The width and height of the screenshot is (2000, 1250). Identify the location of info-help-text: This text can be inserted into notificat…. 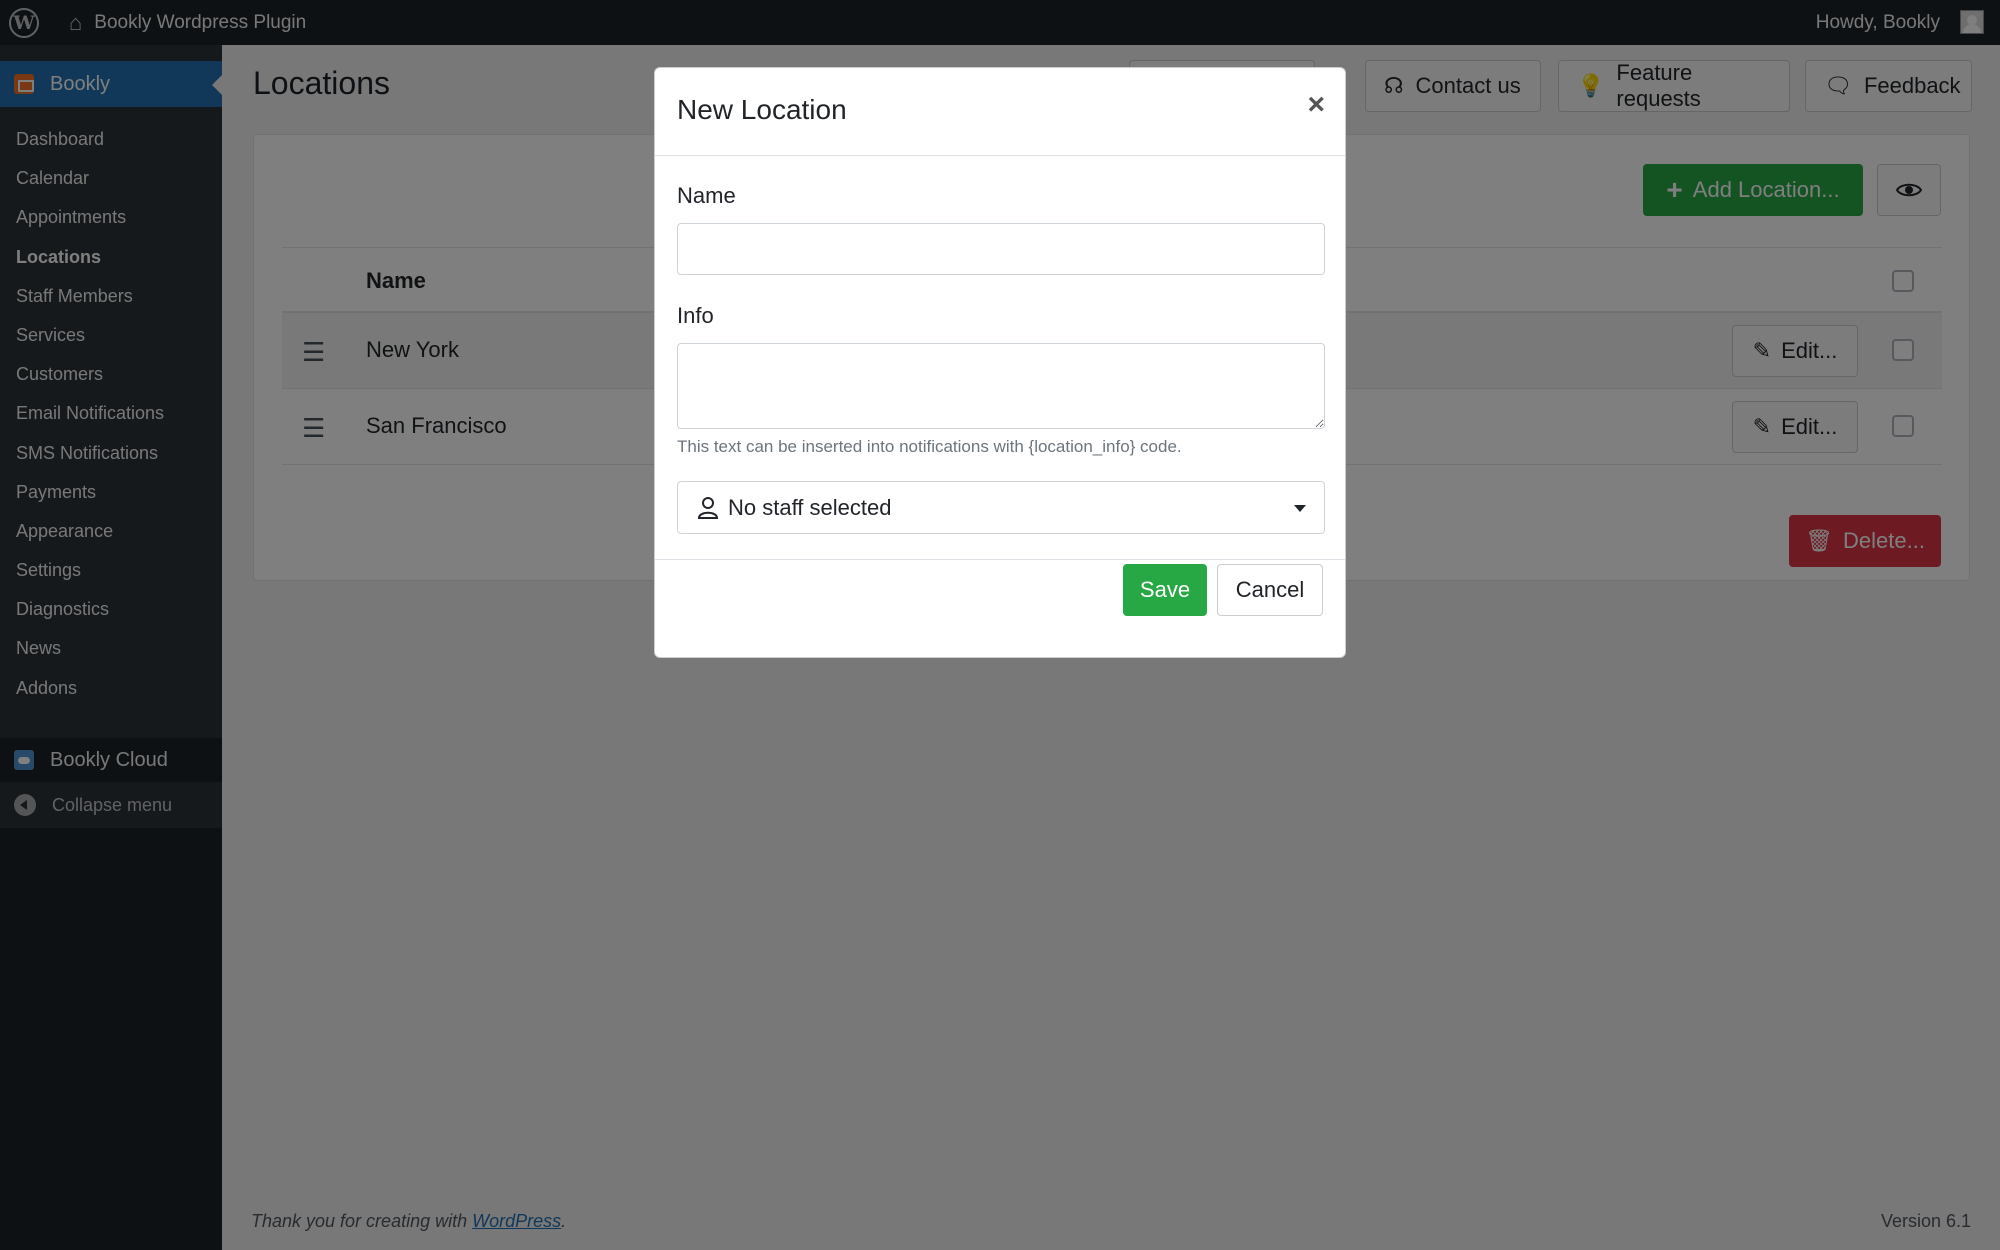
(929, 446).